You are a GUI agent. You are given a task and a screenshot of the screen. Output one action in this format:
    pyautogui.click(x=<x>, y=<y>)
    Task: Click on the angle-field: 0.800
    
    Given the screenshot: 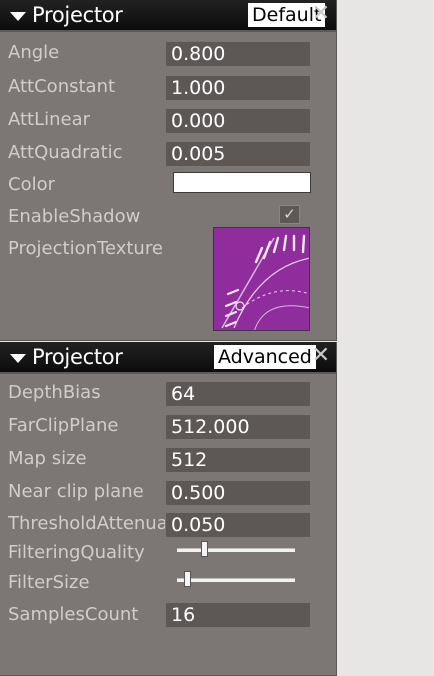 What is the action you would take?
    pyautogui.click(x=238, y=54)
    